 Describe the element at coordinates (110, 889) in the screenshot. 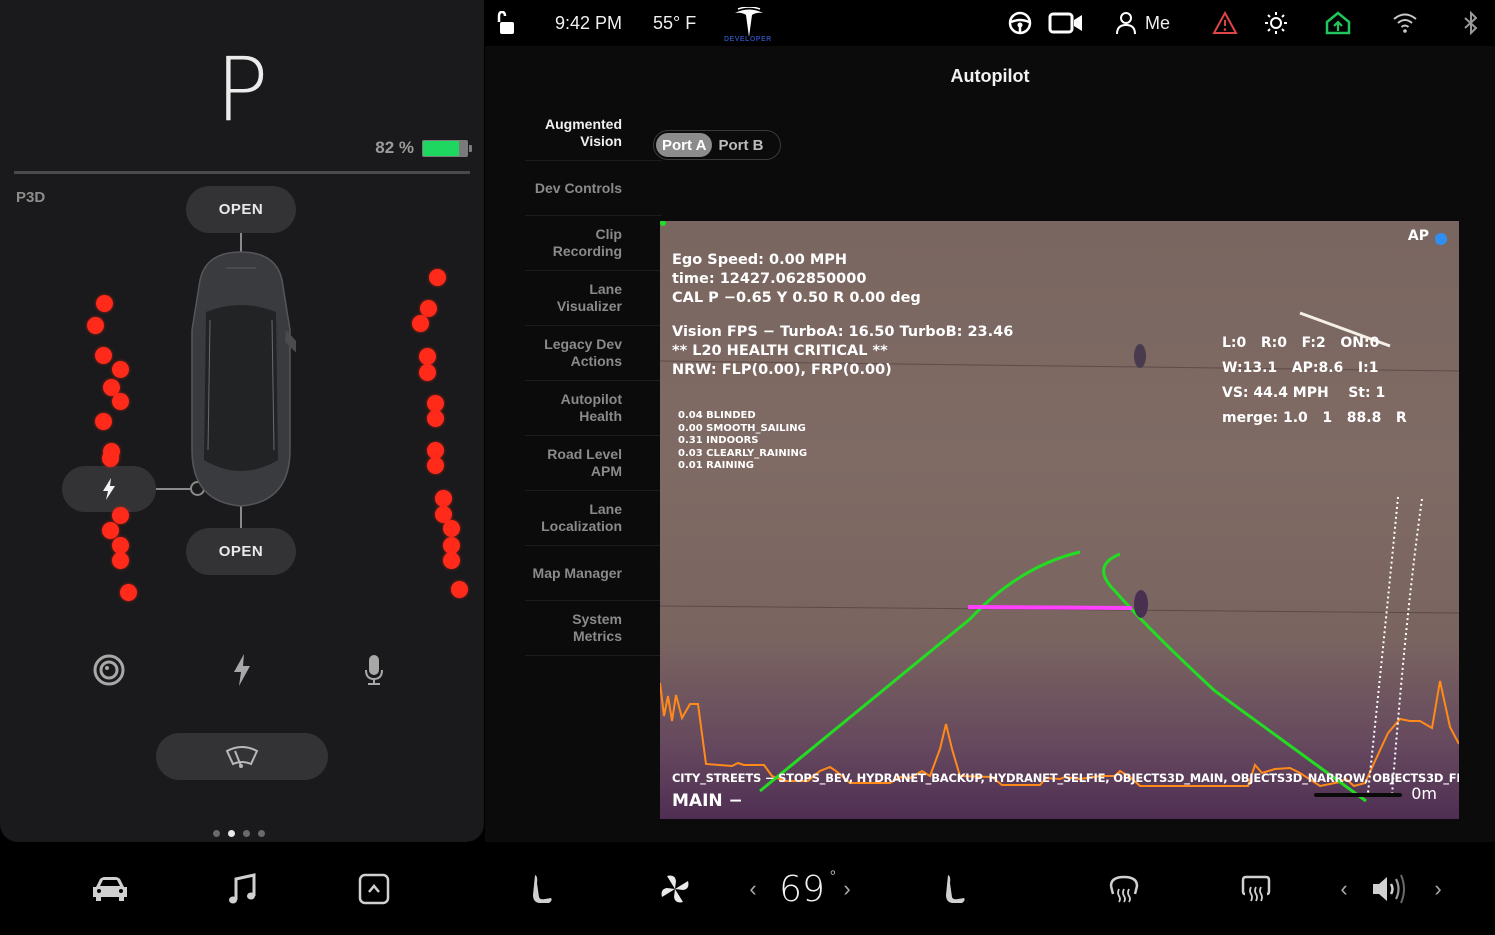

I see `dock-car-button` at that location.